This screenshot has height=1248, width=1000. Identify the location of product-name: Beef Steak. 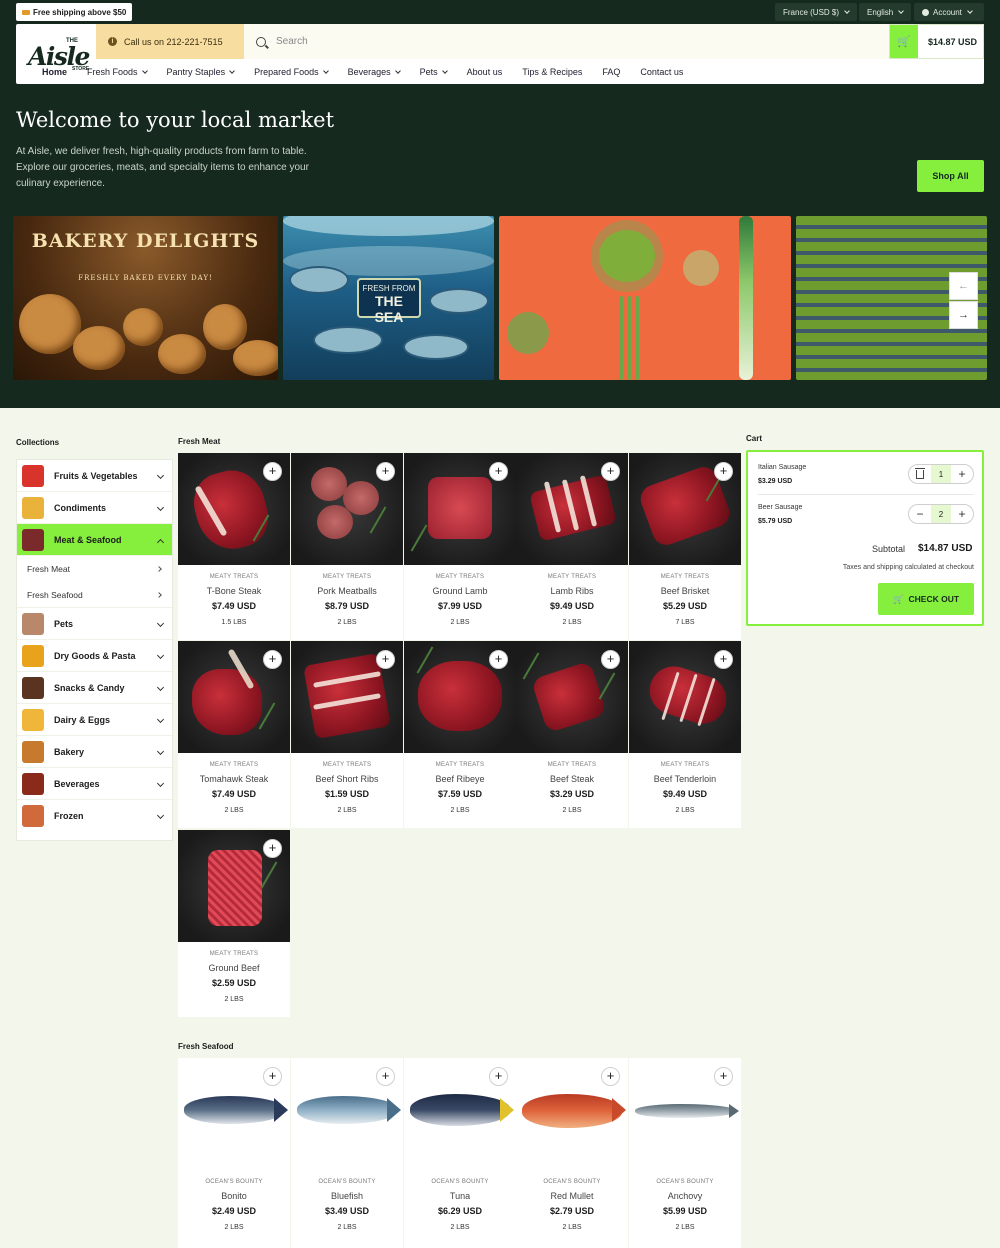
(572, 779).